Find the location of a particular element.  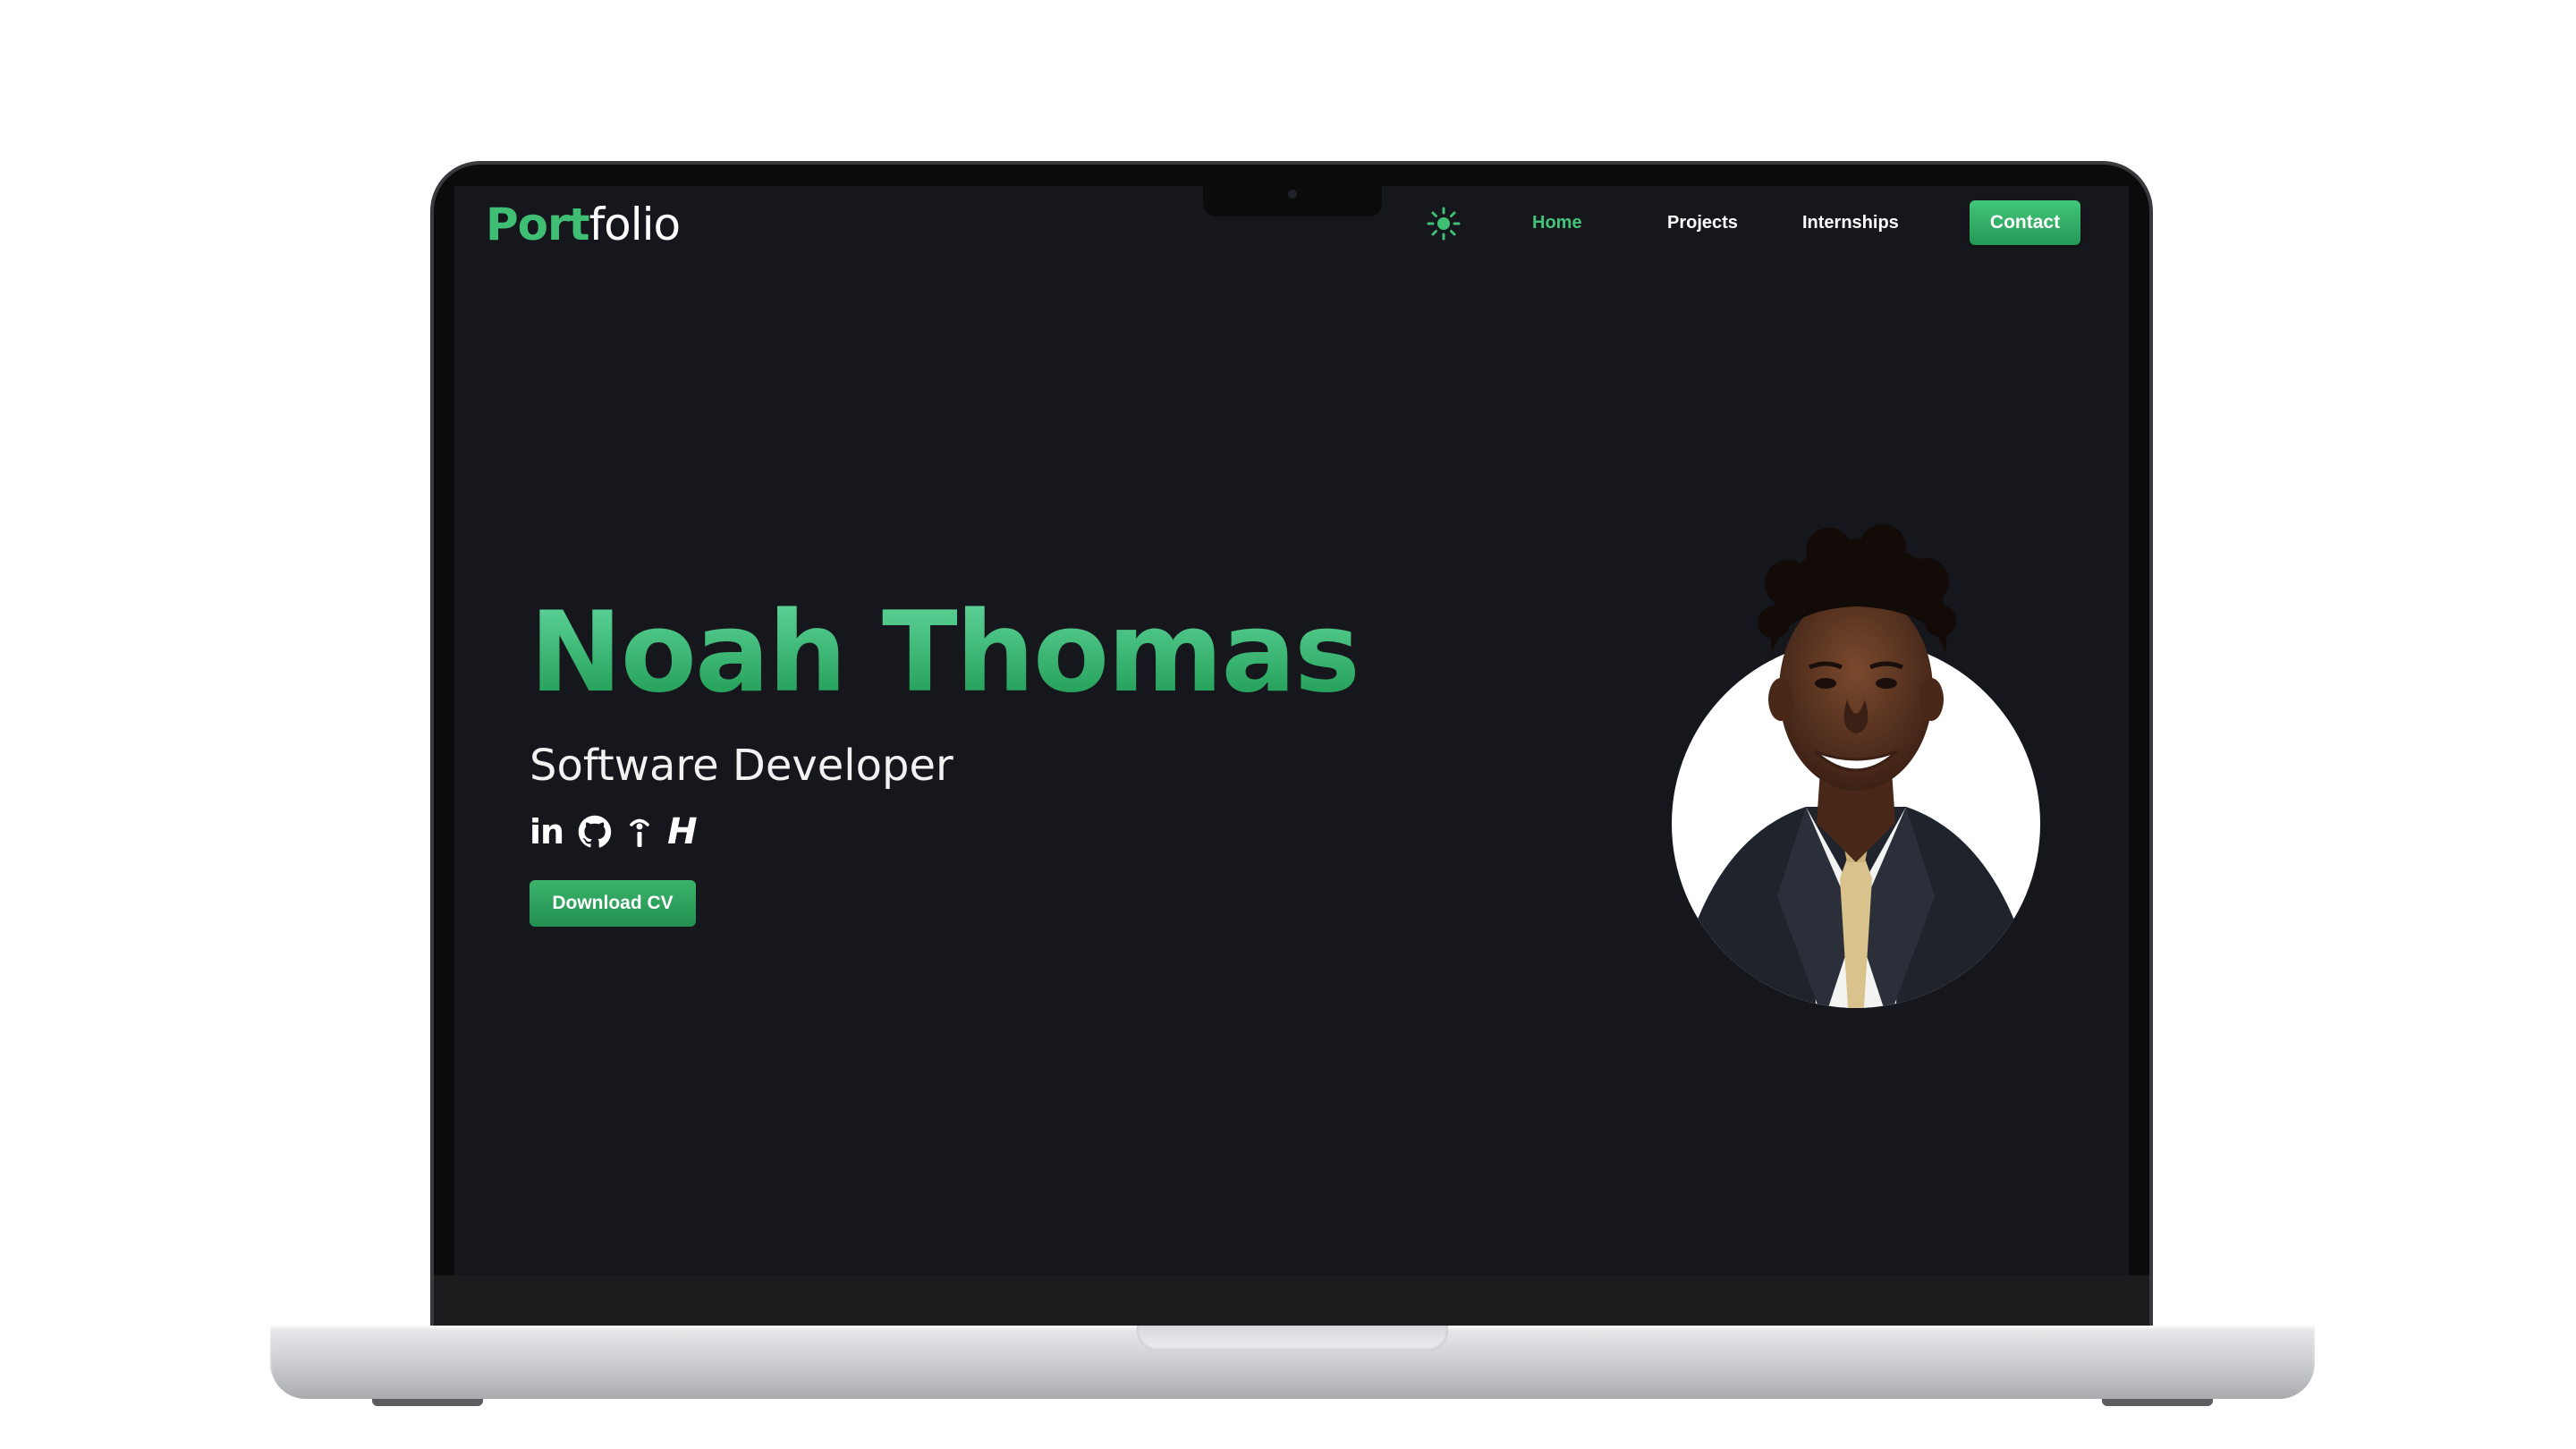

site-logo: Portfolio is located at coordinates (584, 224).